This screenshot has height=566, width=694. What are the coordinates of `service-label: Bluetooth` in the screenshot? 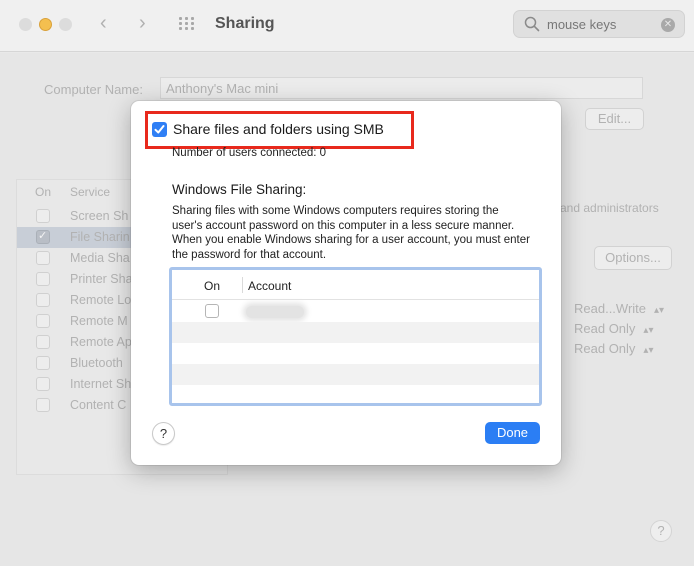 It's located at (96, 363).